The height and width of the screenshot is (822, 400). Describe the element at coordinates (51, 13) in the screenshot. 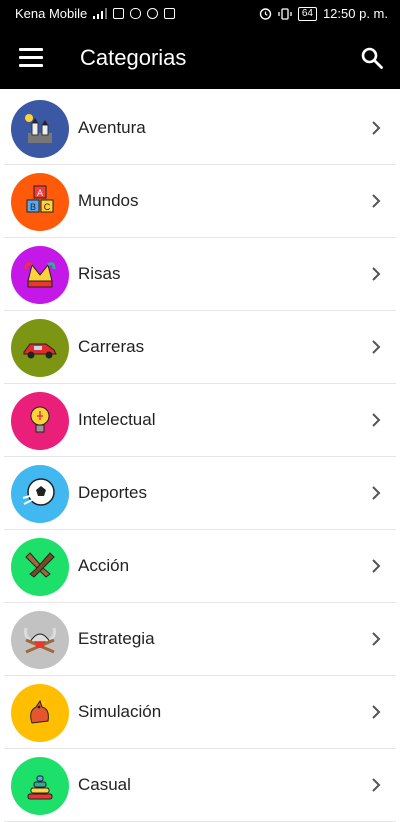

I see `carrier-label: Kena Mobile` at that location.